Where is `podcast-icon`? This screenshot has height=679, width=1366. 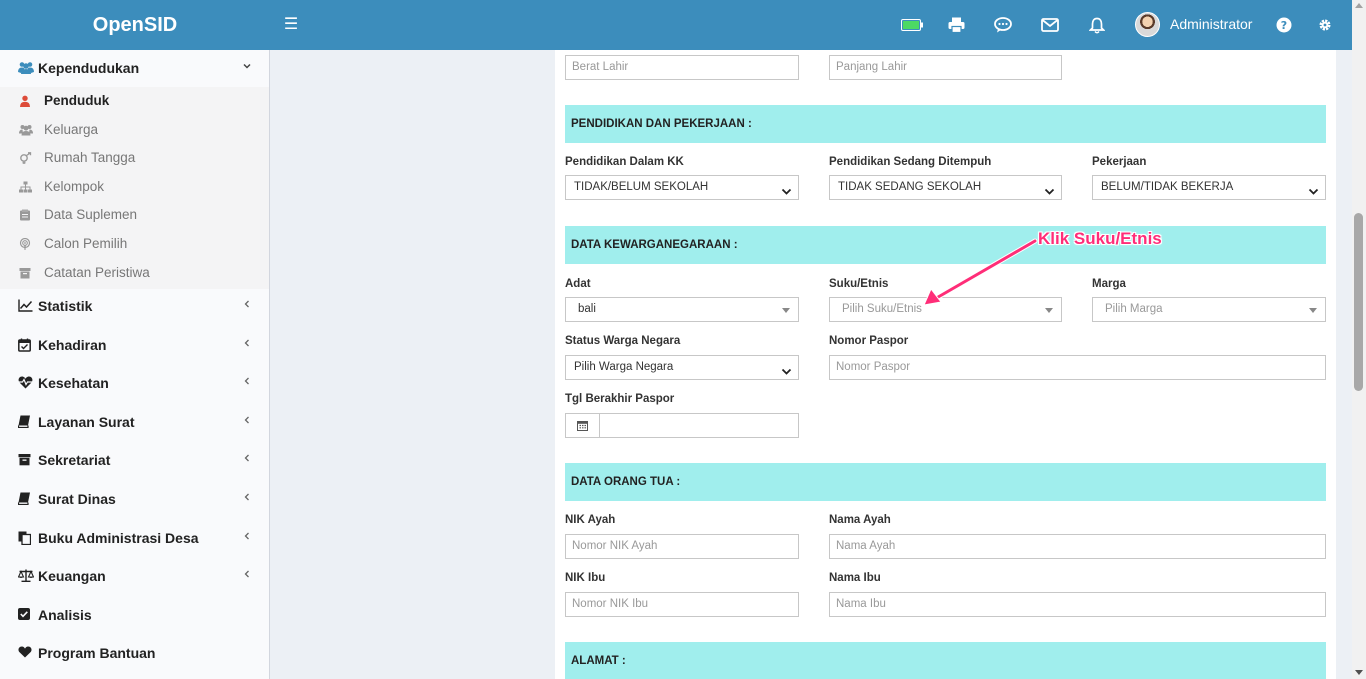
podcast-icon is located at coordinates (25, 243).